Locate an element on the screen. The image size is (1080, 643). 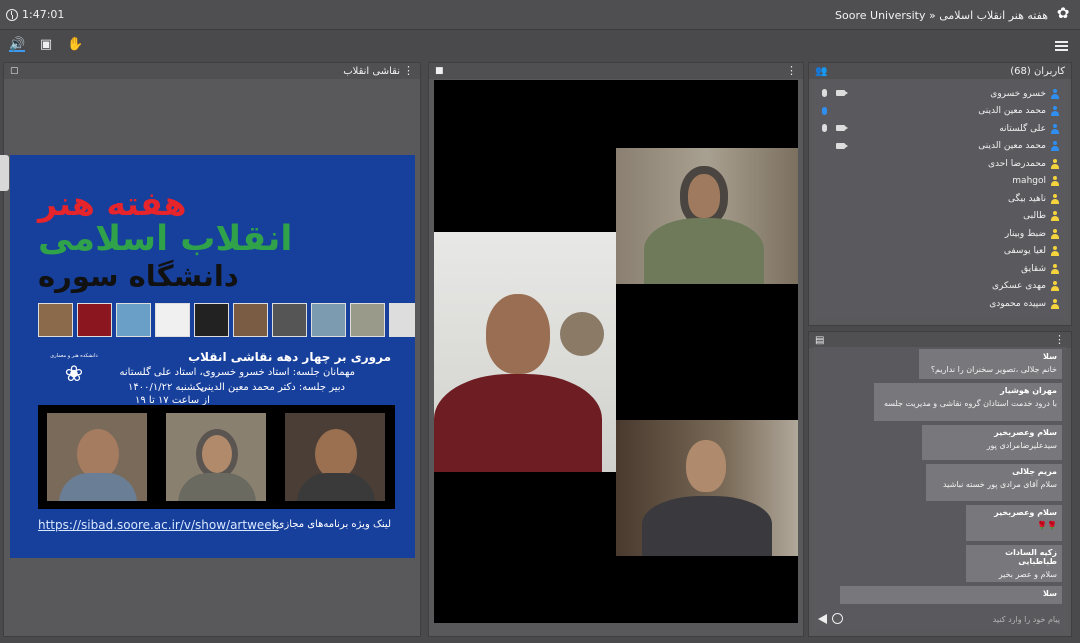
user-name: ضبط وبینار is located at coordinates (1025, 233).